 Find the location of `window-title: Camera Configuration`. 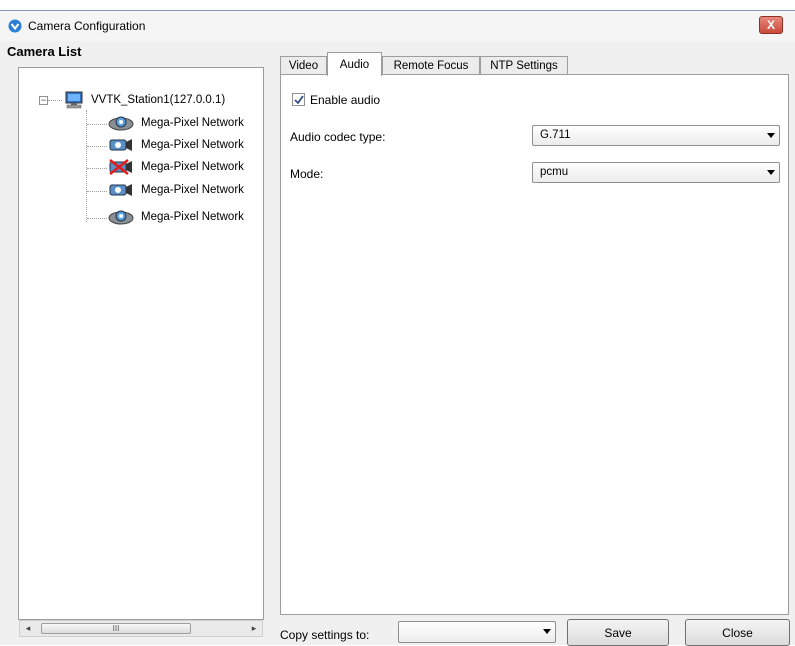

window-title: Camera Configuration is located at coordinates (87, 26).